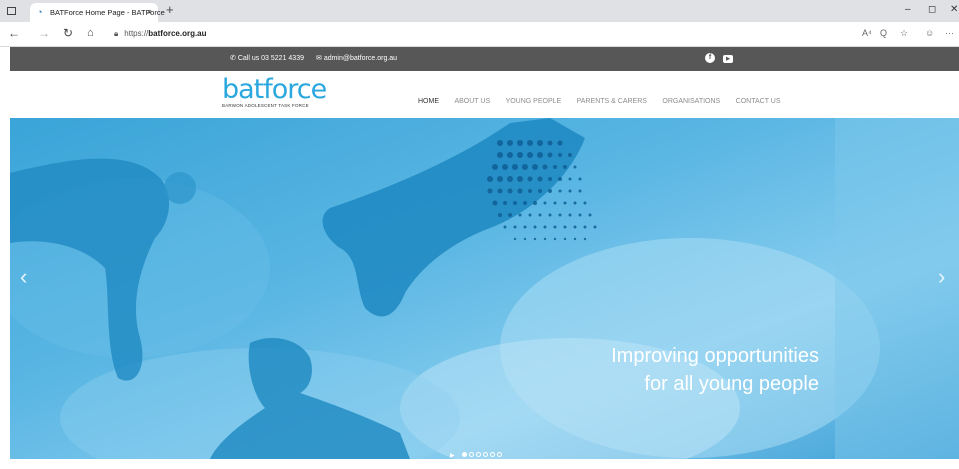 This screenshot has height=469, width=959. I want to click on browser-tab: ◔ BATForce Home Page - BATForce ×, so click(97, 12).